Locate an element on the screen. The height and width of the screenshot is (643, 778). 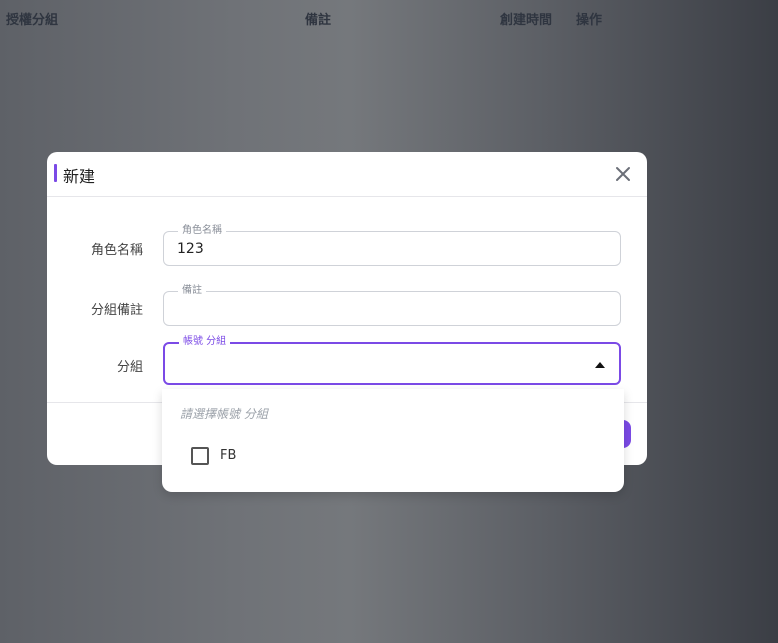
group-select-legend: 帳號 分組 is located at coordinates (205, 342).